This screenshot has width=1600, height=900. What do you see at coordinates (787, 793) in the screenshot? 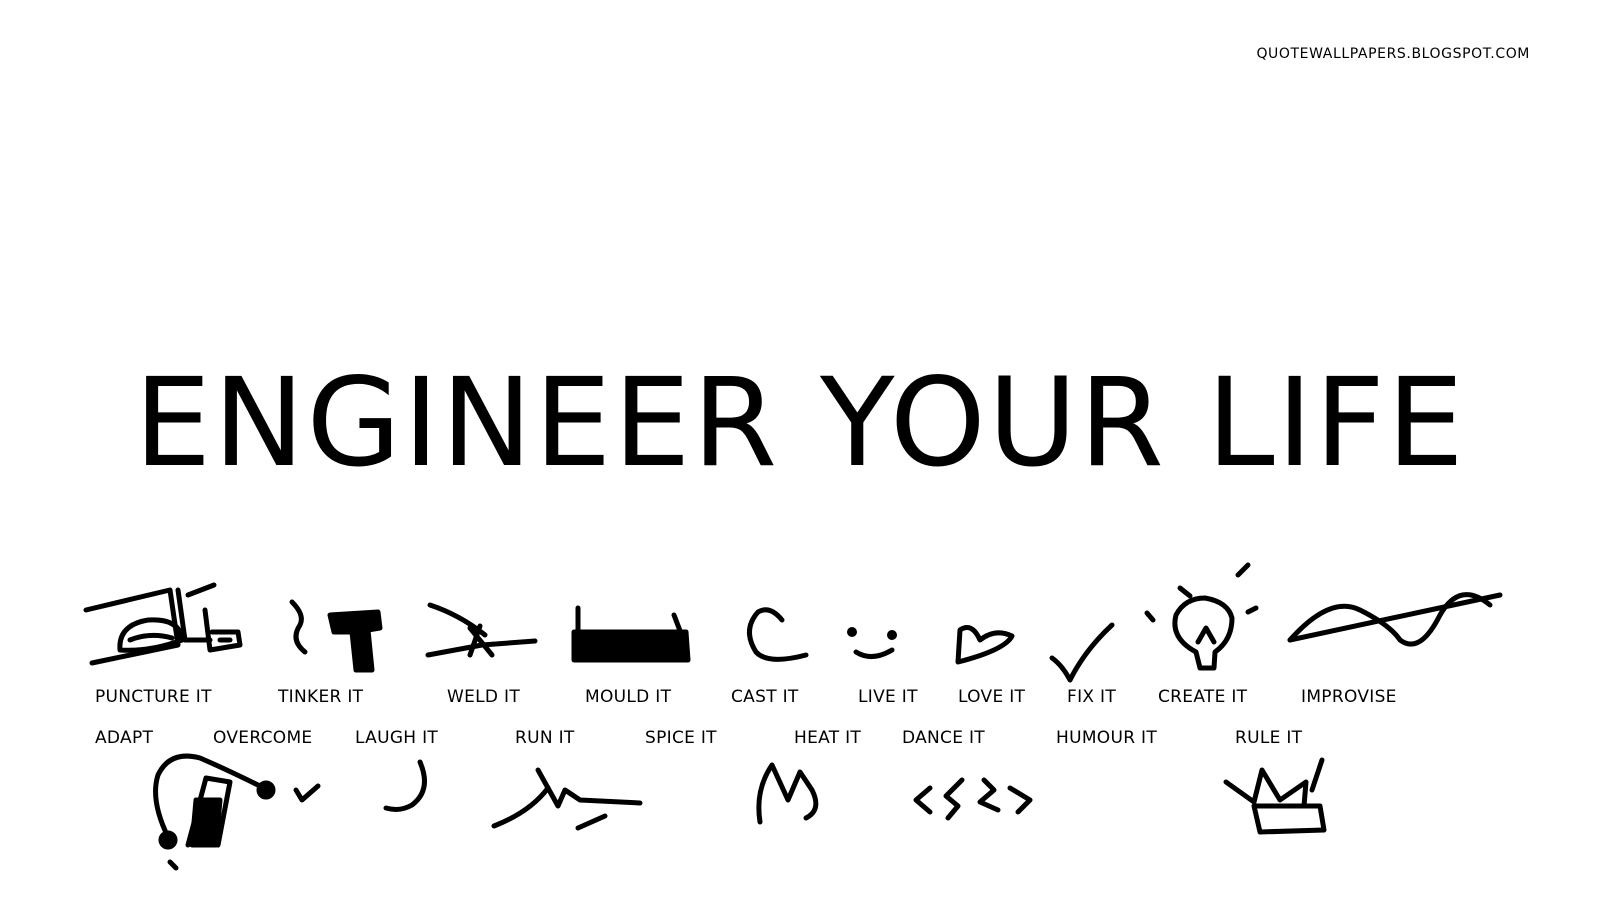
I see `flame-icon` at bounding box center [787, 793].